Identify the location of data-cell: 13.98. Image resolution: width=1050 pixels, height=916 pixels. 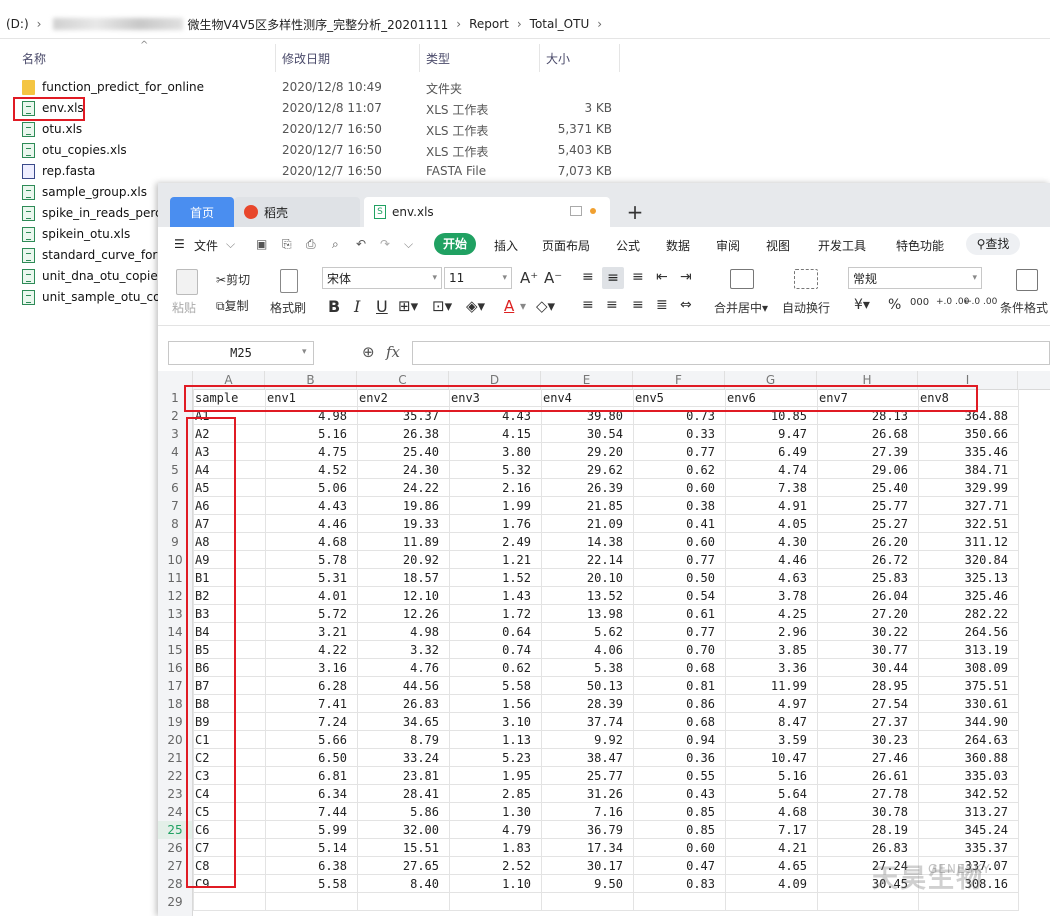
(587, 614).